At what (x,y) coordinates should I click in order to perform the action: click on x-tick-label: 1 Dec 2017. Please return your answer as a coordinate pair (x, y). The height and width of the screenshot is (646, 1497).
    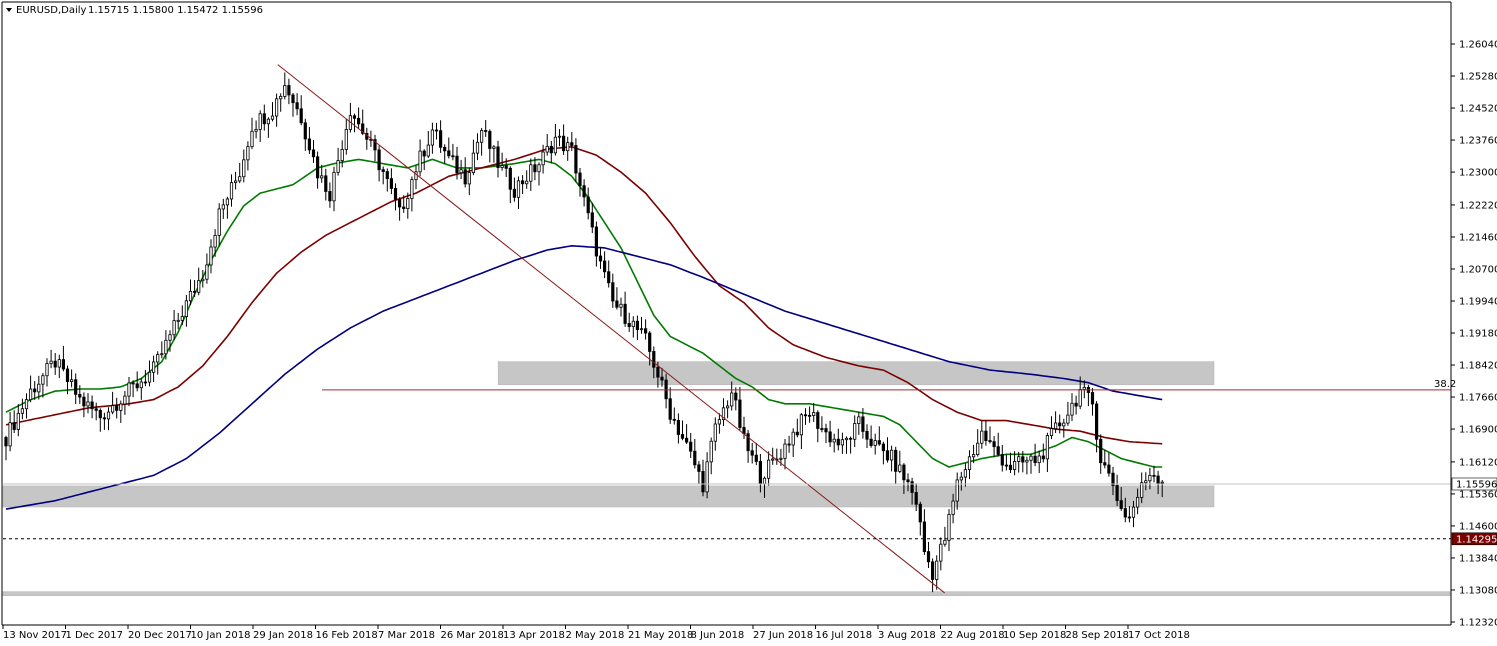
    Looking at the image, I should click on (95, 635).